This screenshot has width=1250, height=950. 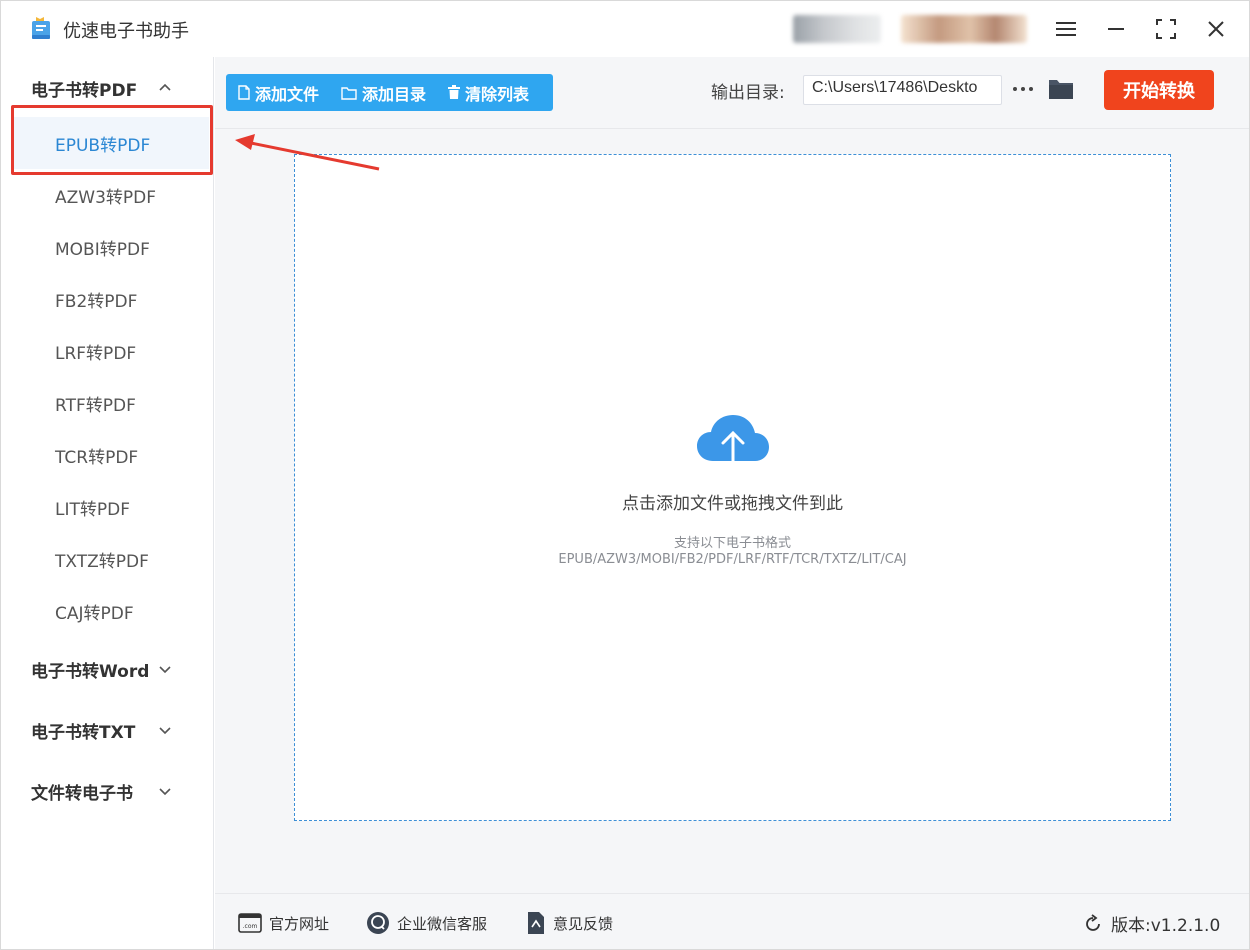 What do you see at coordinates (536, 923) in the screenshot?
I see `feedback-icon` at bounding box center [536, 923].